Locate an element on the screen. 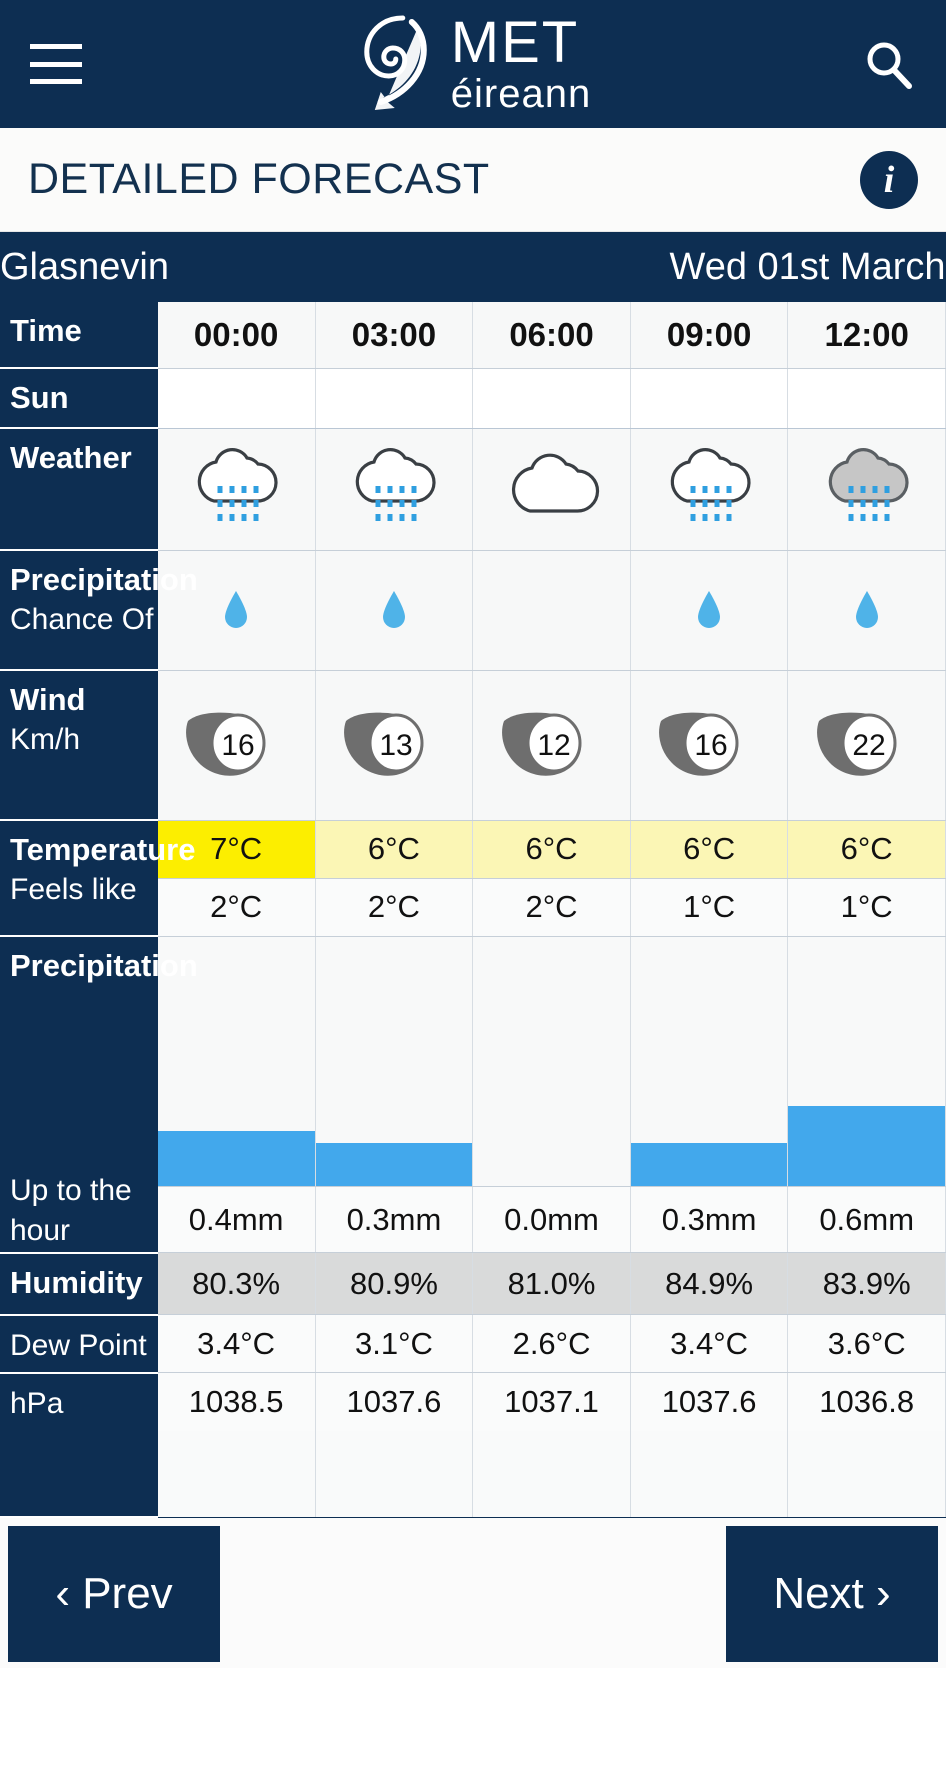 This screenshot has width=946, height=1766. time-cell: 00:00 is located at coordinates (236, 335).